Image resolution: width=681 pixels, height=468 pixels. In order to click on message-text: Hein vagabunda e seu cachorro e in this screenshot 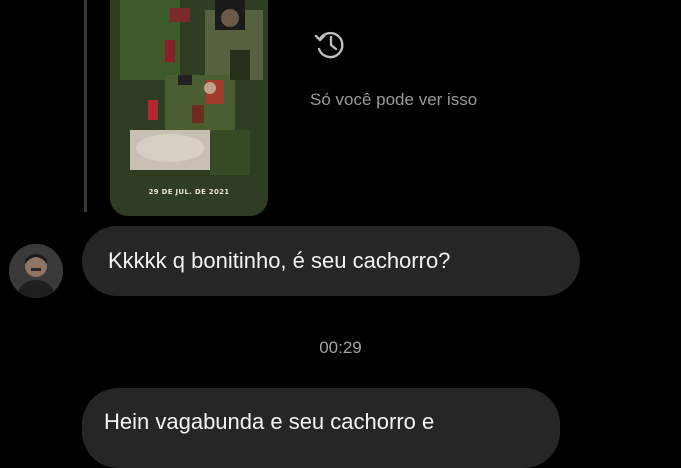, I will do `click(269, 421)`.